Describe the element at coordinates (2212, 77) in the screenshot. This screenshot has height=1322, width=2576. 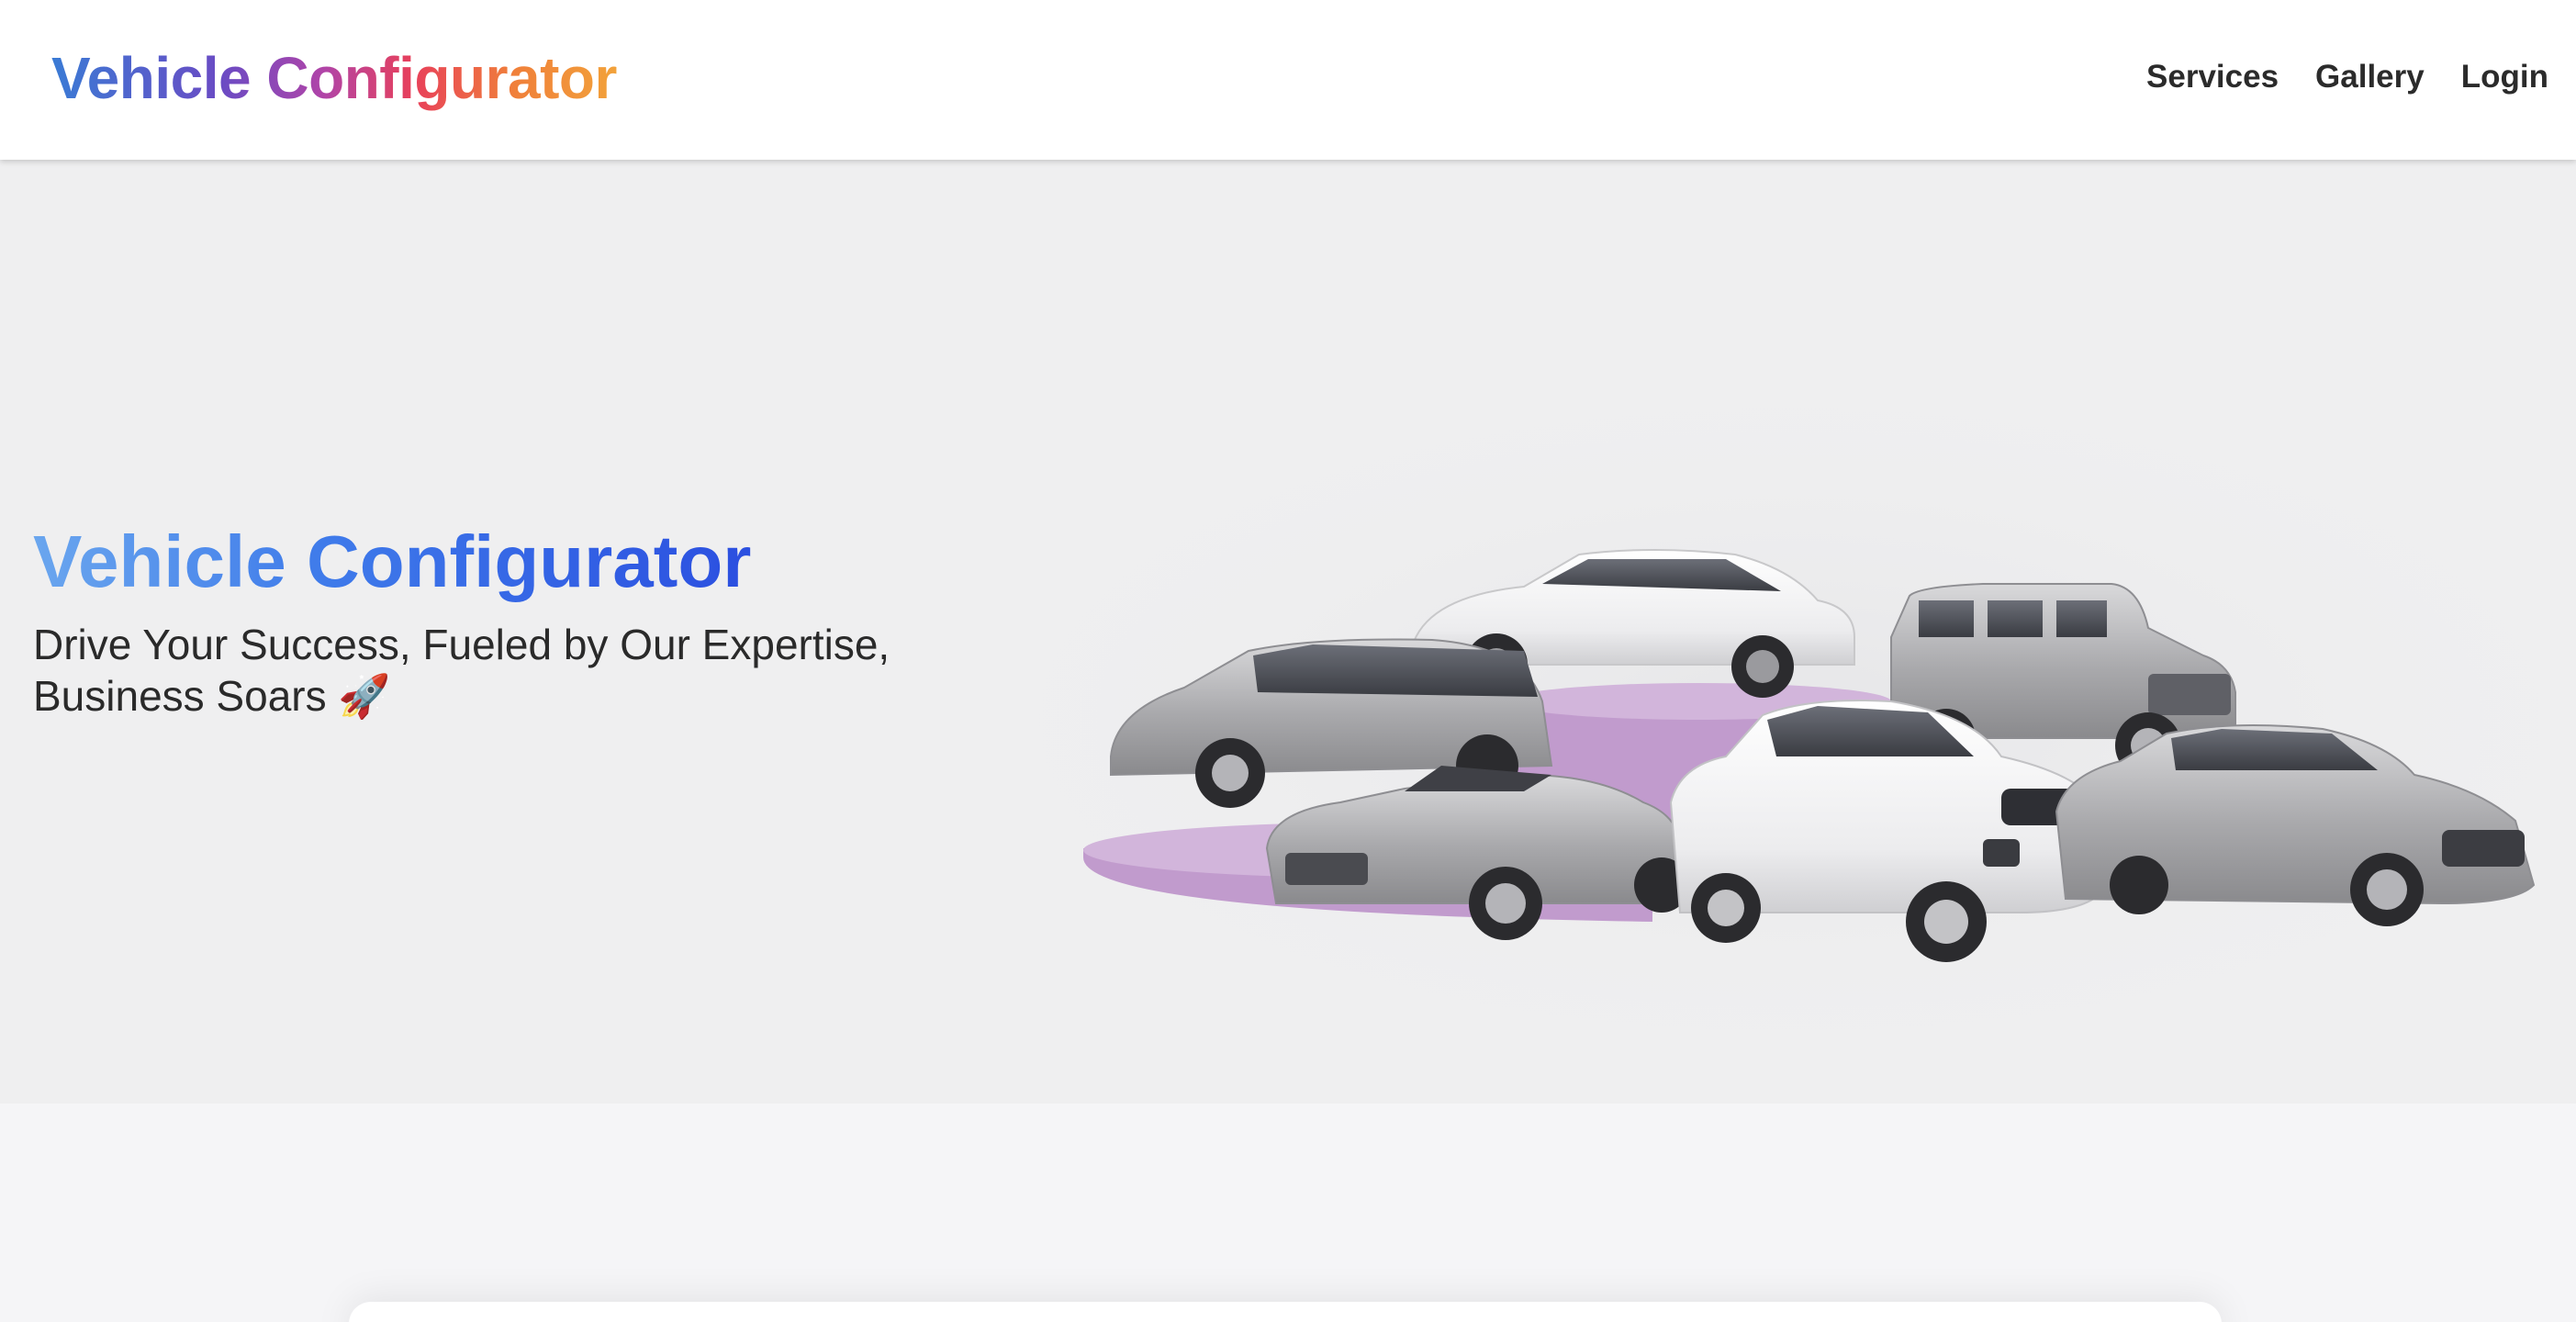
I see `nav-services-link: Services` at that location.